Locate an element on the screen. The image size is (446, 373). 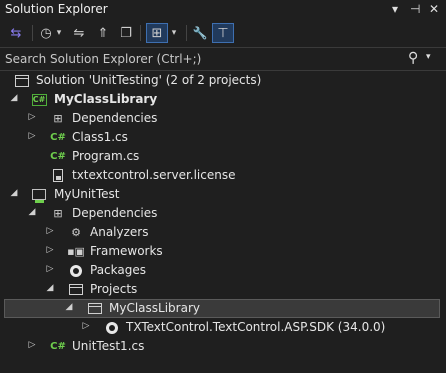
tree-item-project: ◢ C# MyClassLibrary is located at coordinates (223, 99).